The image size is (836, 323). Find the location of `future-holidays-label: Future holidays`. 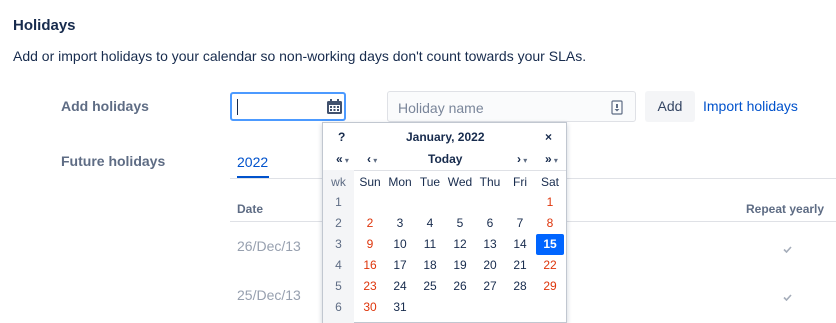

future-holidays-label: Future holidays is located at coordinates (113, 161).